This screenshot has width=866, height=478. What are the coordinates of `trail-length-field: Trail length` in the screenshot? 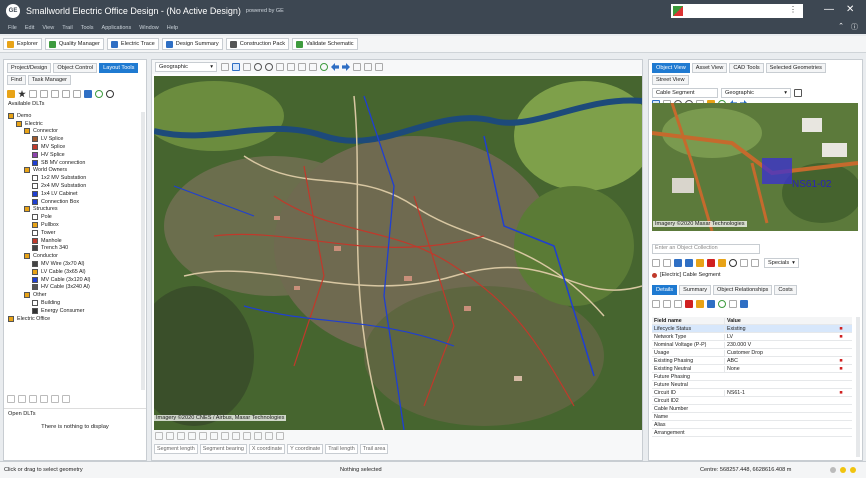 It's located at (341, 449).